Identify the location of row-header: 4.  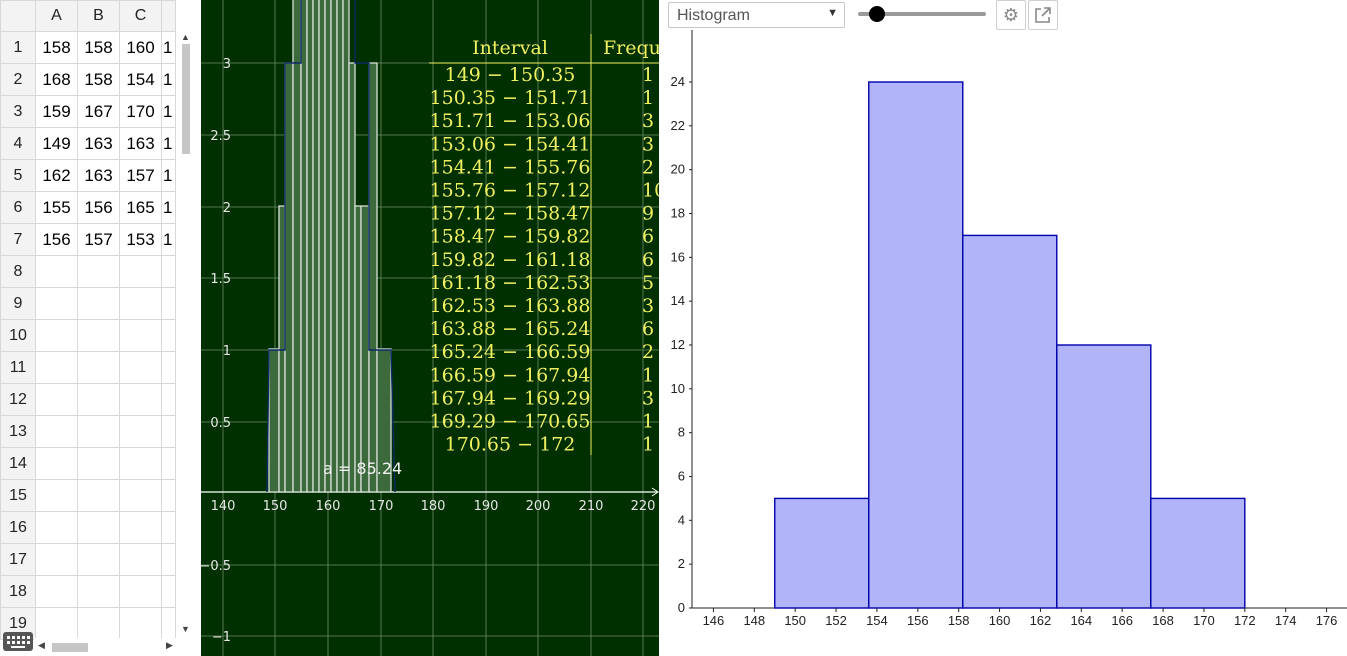
(18, 143).